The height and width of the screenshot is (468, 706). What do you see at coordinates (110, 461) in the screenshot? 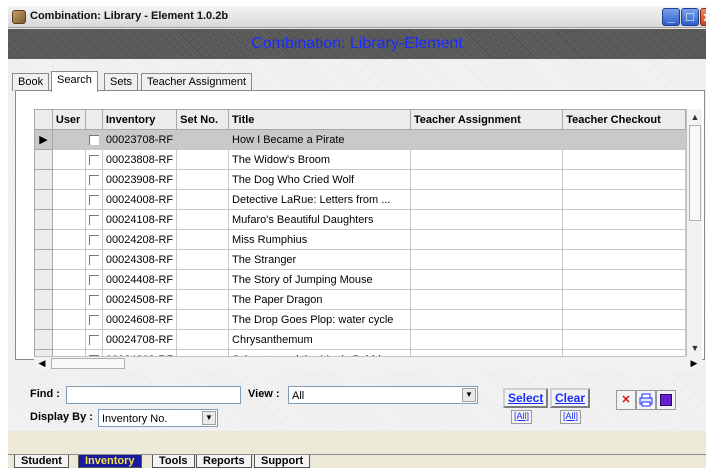
I see `nav-tab-inventory: Inventory` at bounding box center [110, 461].